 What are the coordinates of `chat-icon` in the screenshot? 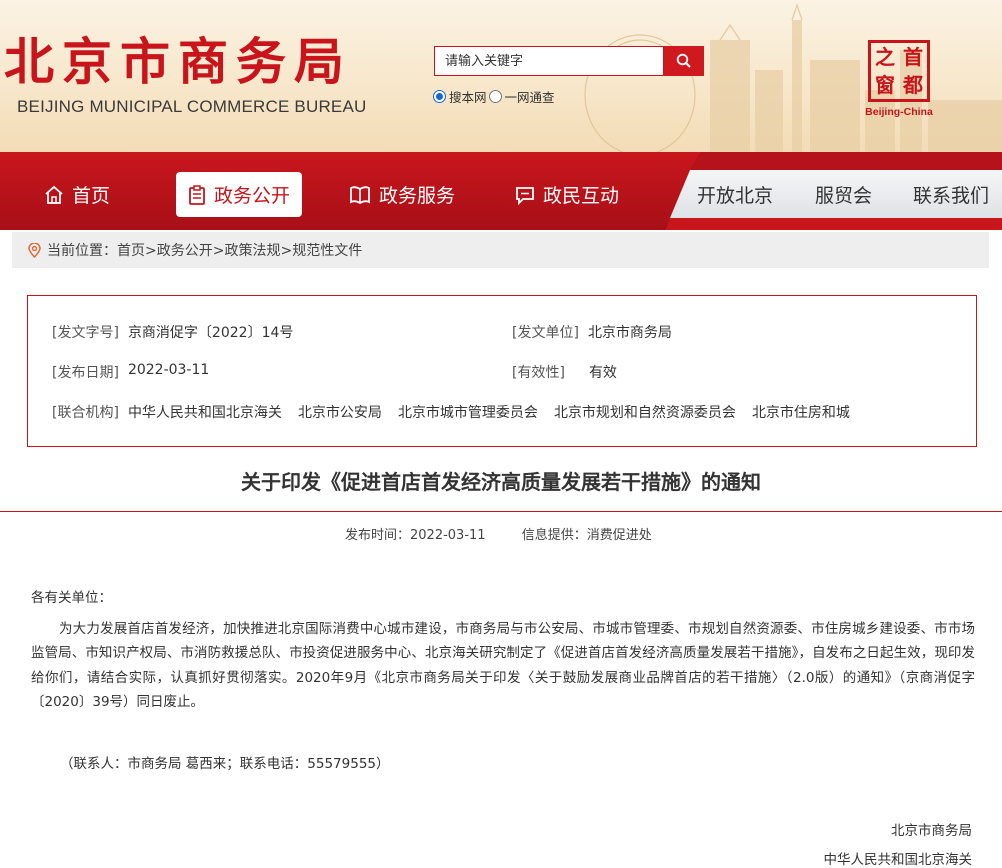 It's located at (525, 195).